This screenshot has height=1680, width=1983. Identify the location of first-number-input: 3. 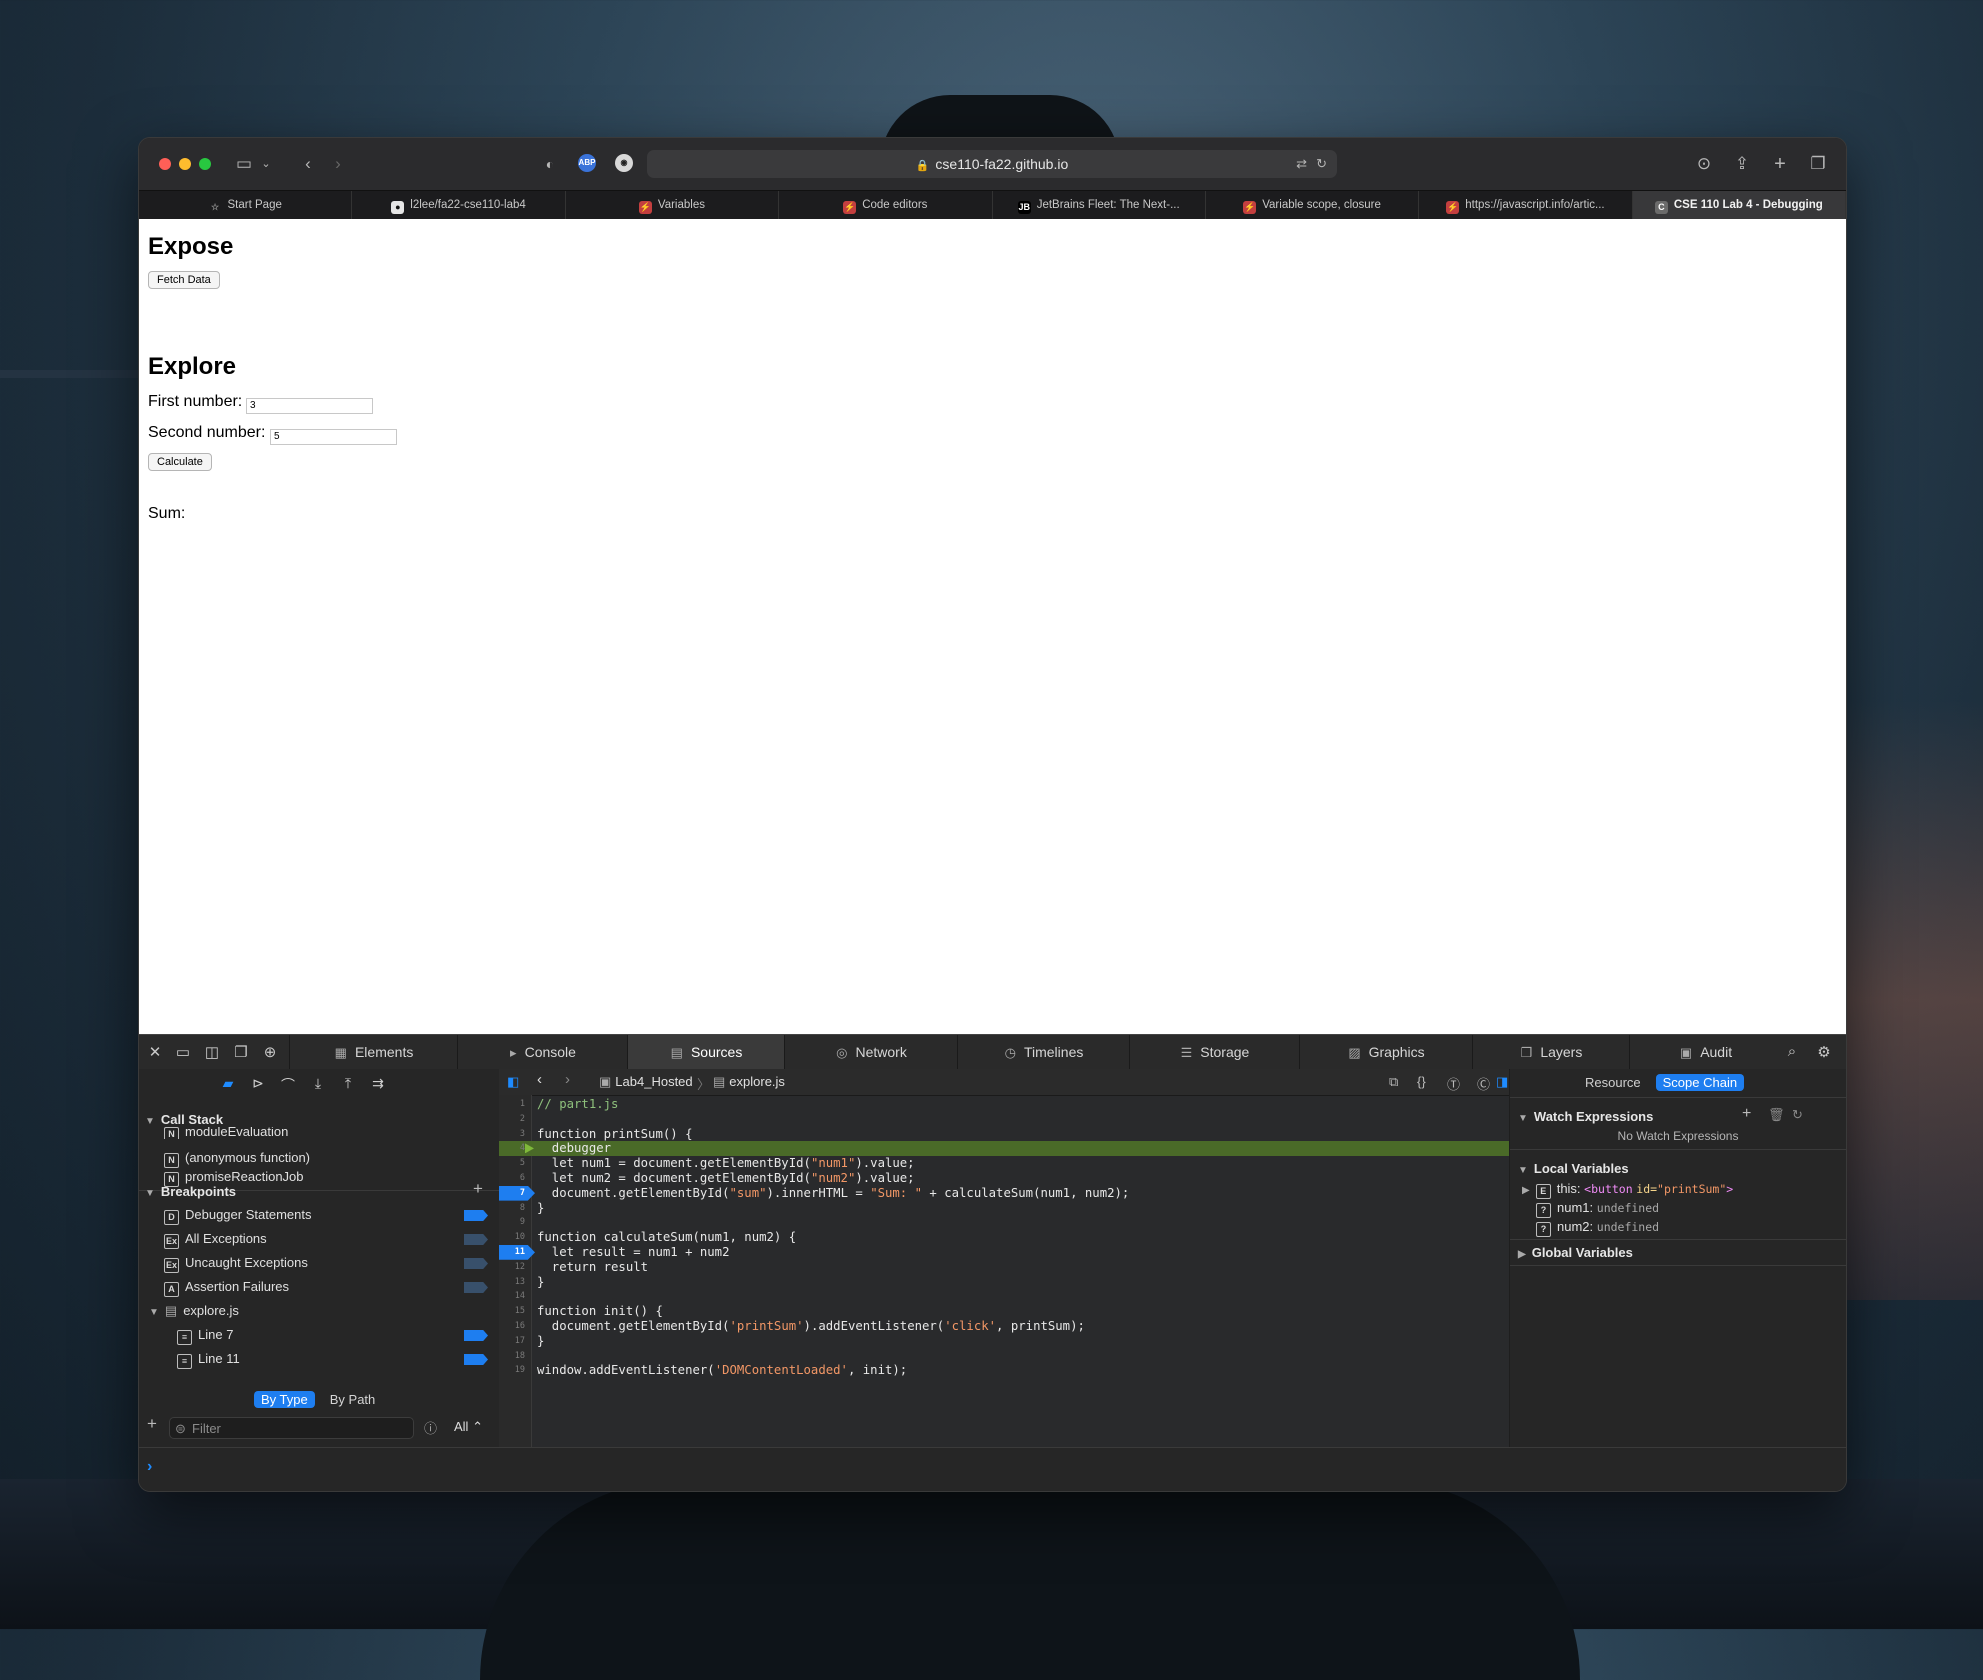
(309, 406).